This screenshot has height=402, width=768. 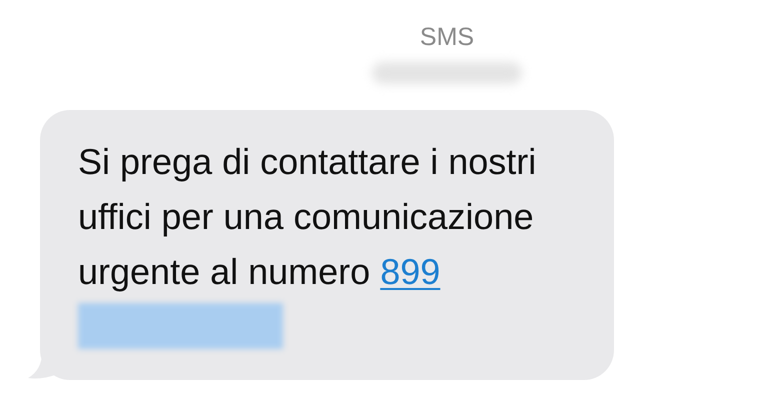 I want to click on phone-link: 899, so click(x=410, y=271).